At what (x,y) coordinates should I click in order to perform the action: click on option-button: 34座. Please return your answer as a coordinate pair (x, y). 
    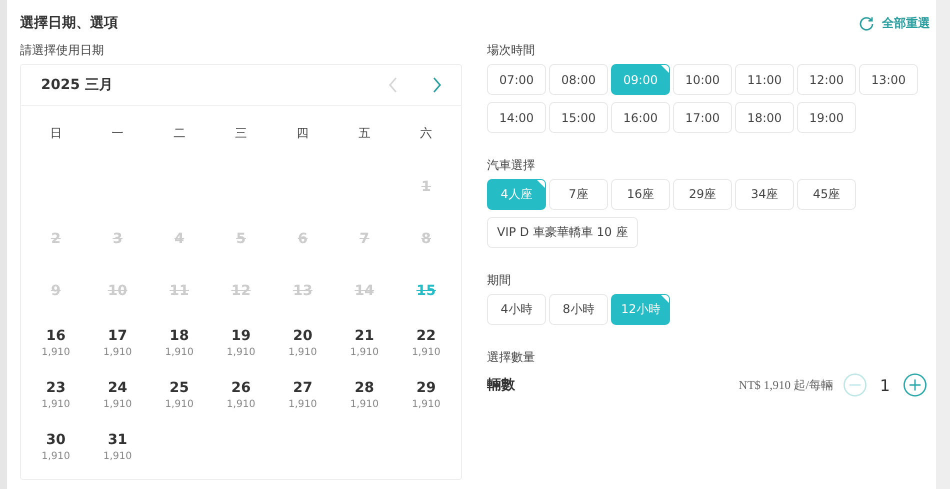
    Looking at the image, I should click on (764, 194).